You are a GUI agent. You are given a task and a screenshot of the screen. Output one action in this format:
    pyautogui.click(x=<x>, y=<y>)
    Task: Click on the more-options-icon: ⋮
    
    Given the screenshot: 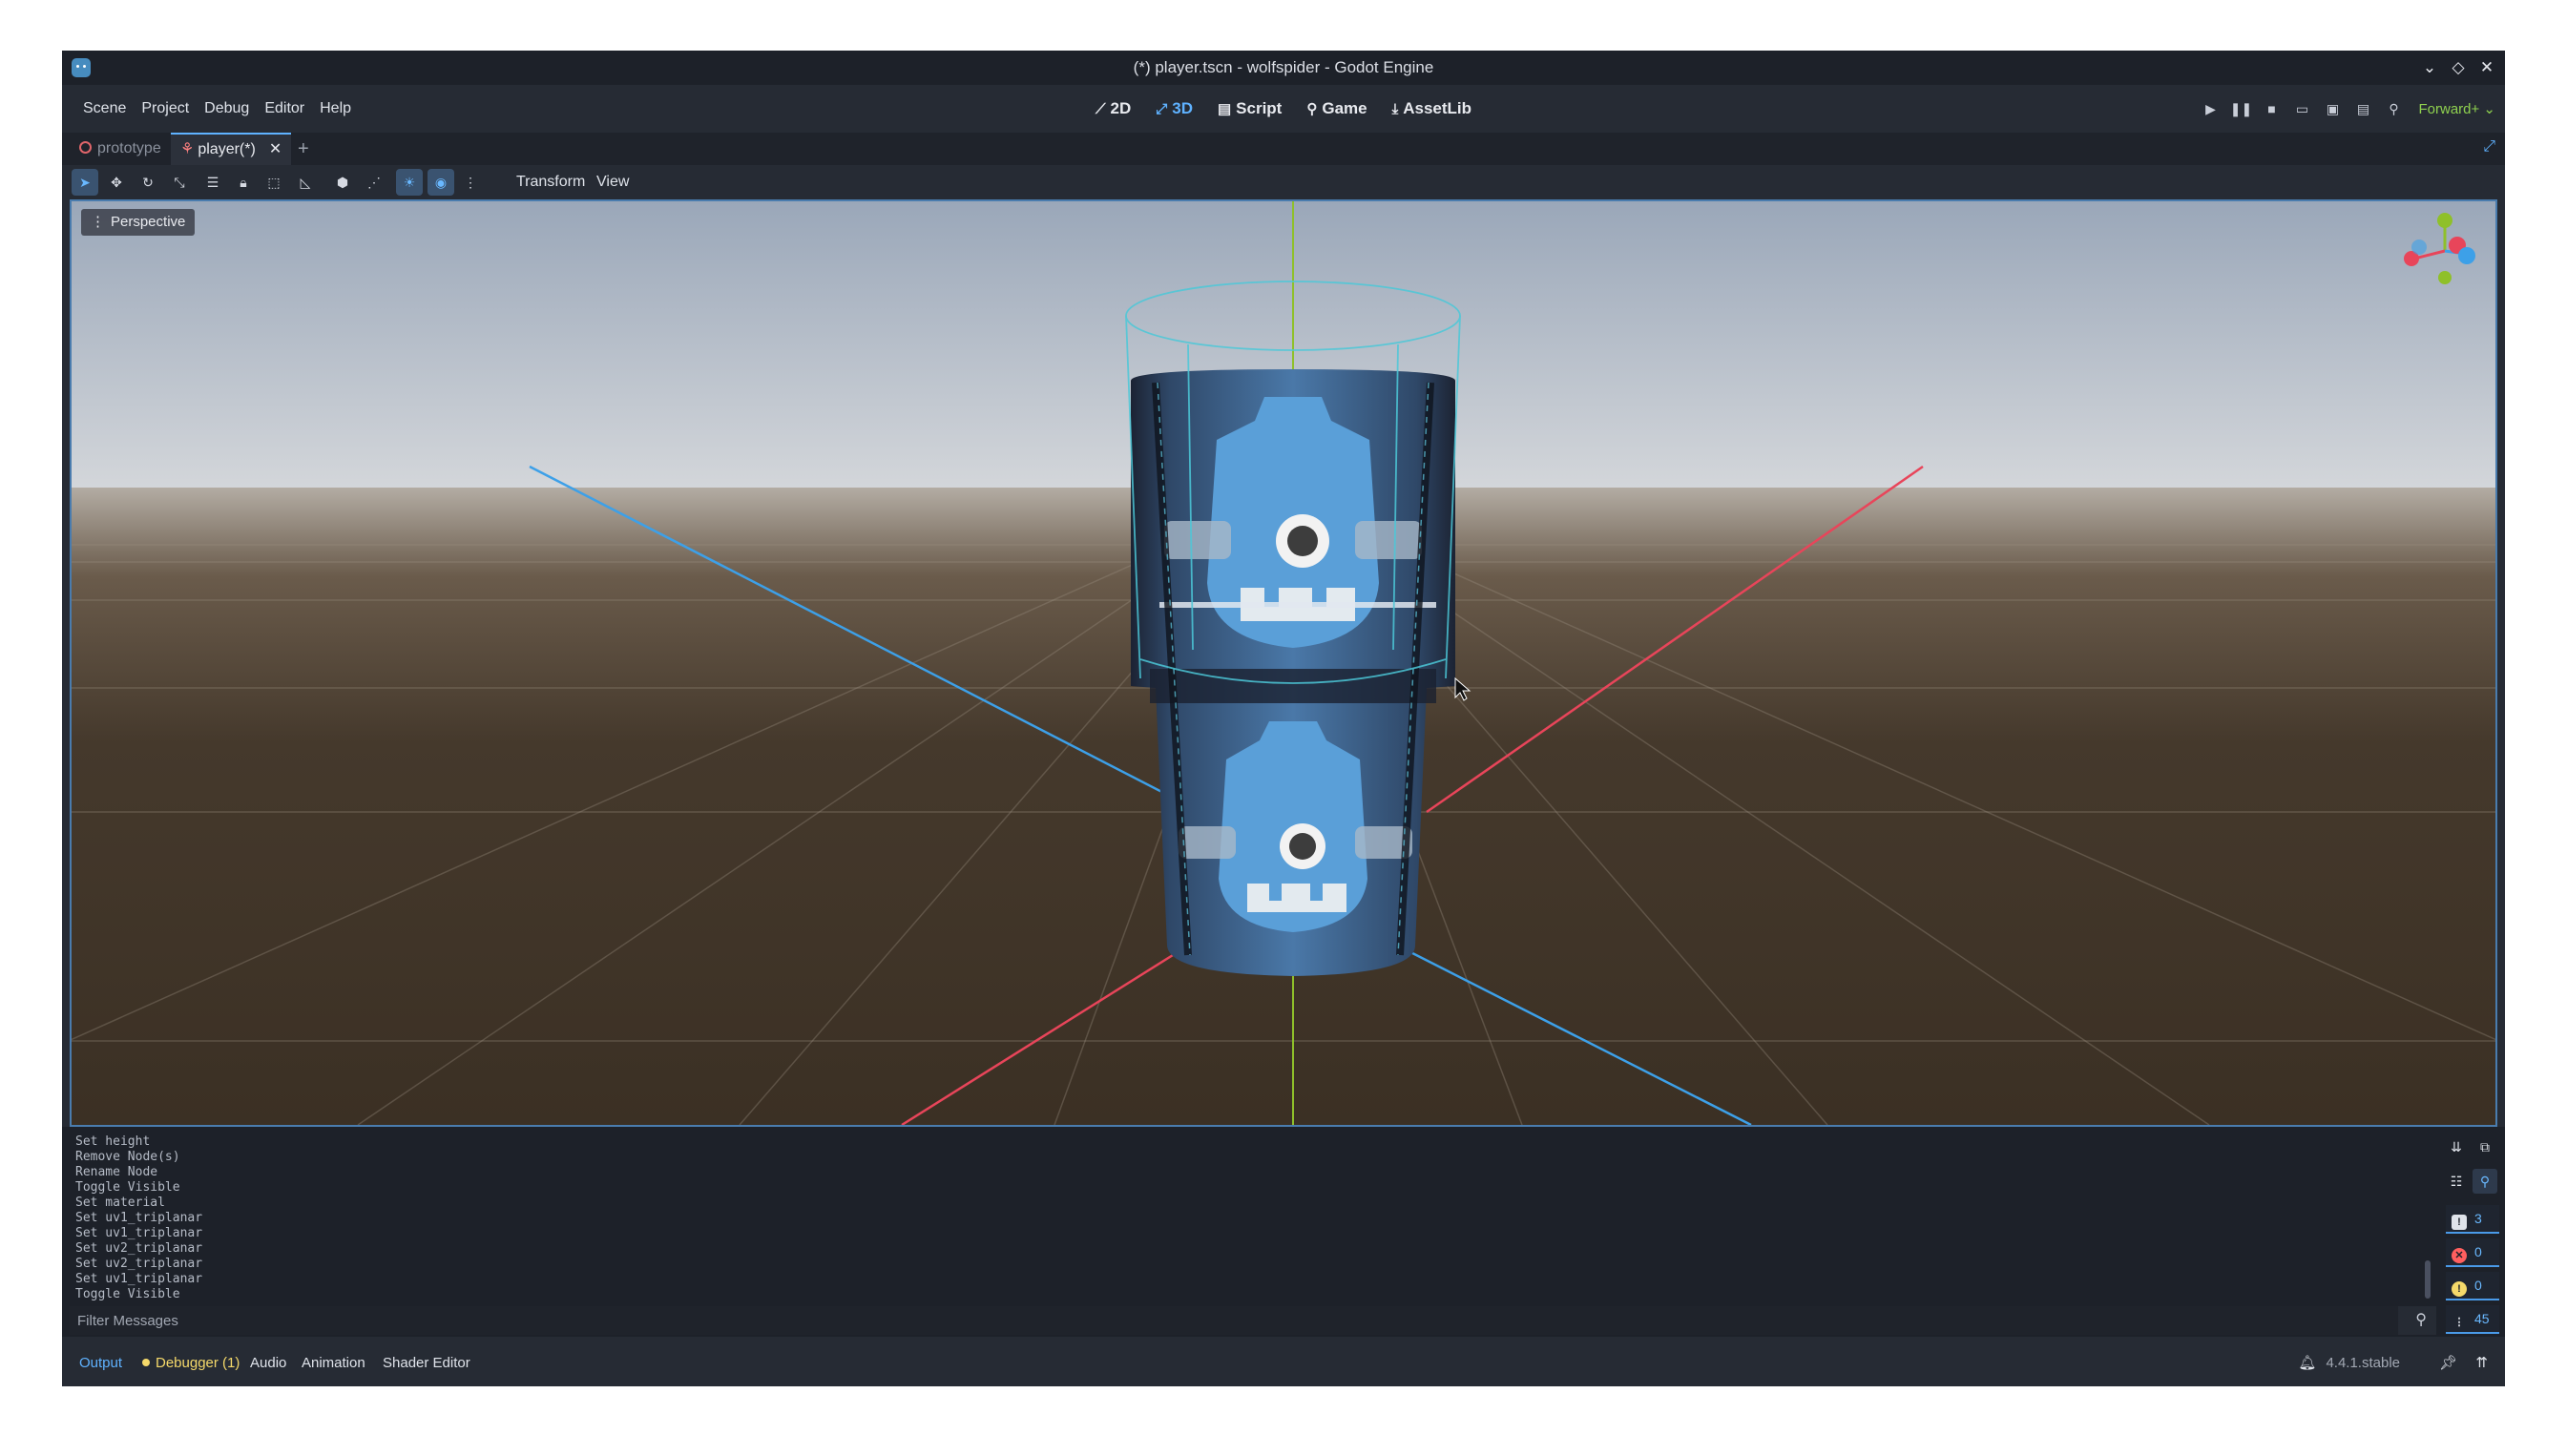 What is the action you would take?
    pyautogui.click(x=470, y=183)
    